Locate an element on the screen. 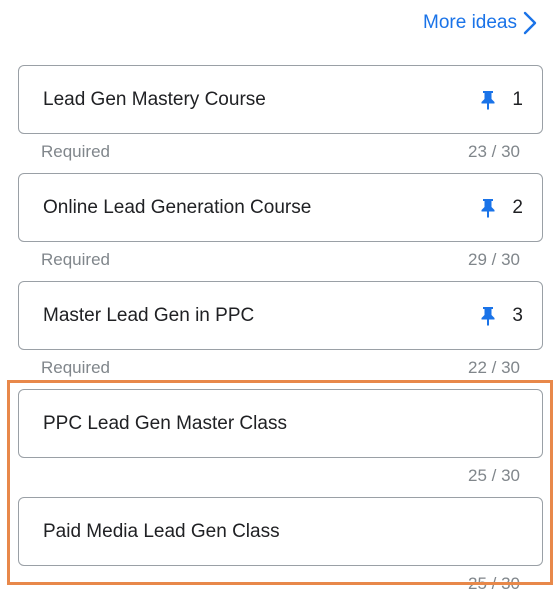  pin-position: 1 is located at coordinates (517, 99).